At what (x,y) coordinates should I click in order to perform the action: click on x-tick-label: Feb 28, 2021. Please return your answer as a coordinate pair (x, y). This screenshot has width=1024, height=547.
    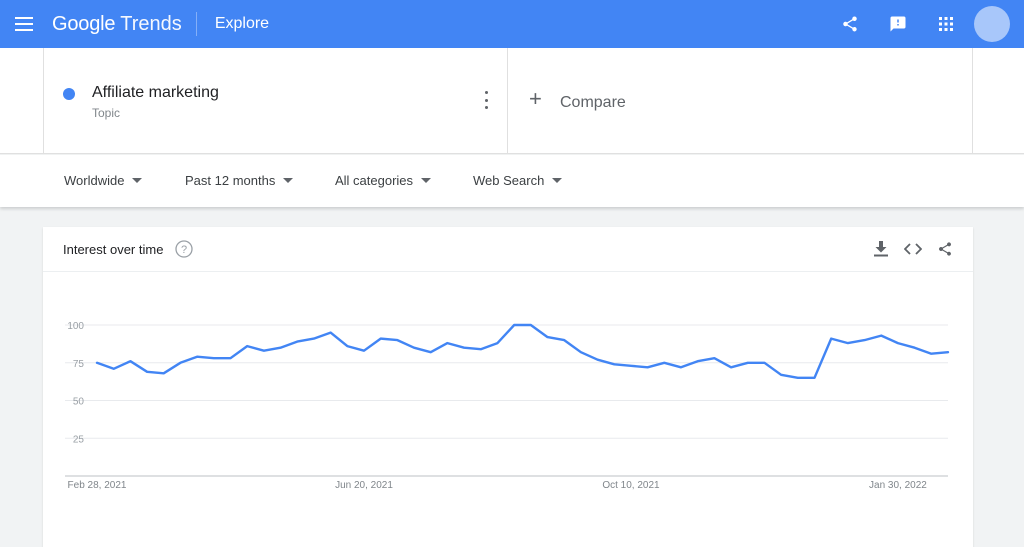
    Looking at the image, I should click on (97, 485).